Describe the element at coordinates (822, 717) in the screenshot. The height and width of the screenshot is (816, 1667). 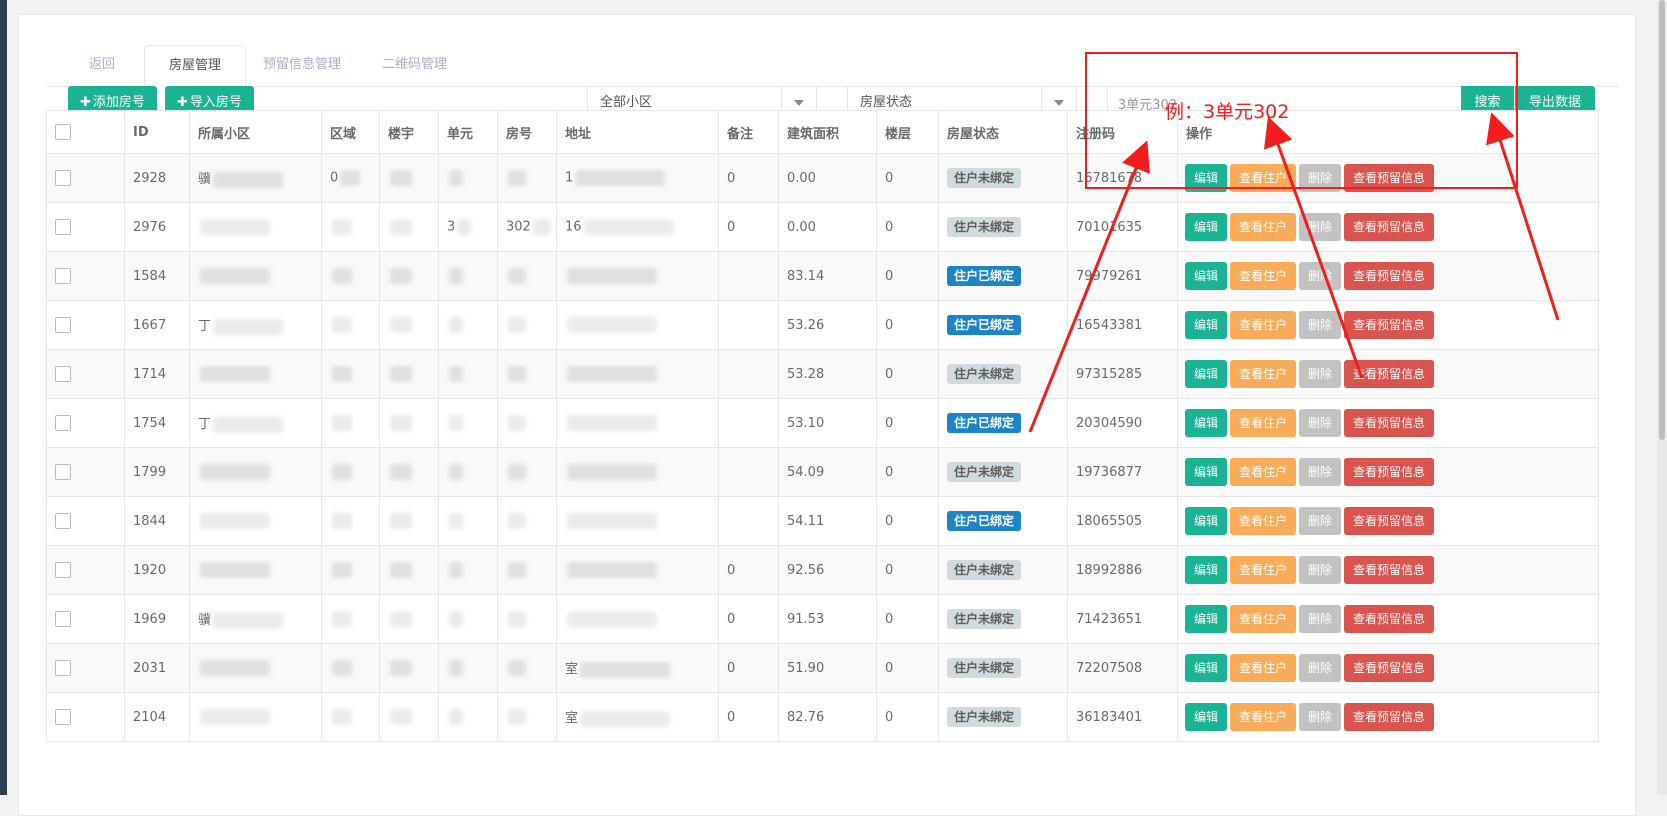
I see `table-row: 2104 室 0 82.76 0 住户未绑定 36183401 编辑 查看住户 删除 查看预留信息` at that location.